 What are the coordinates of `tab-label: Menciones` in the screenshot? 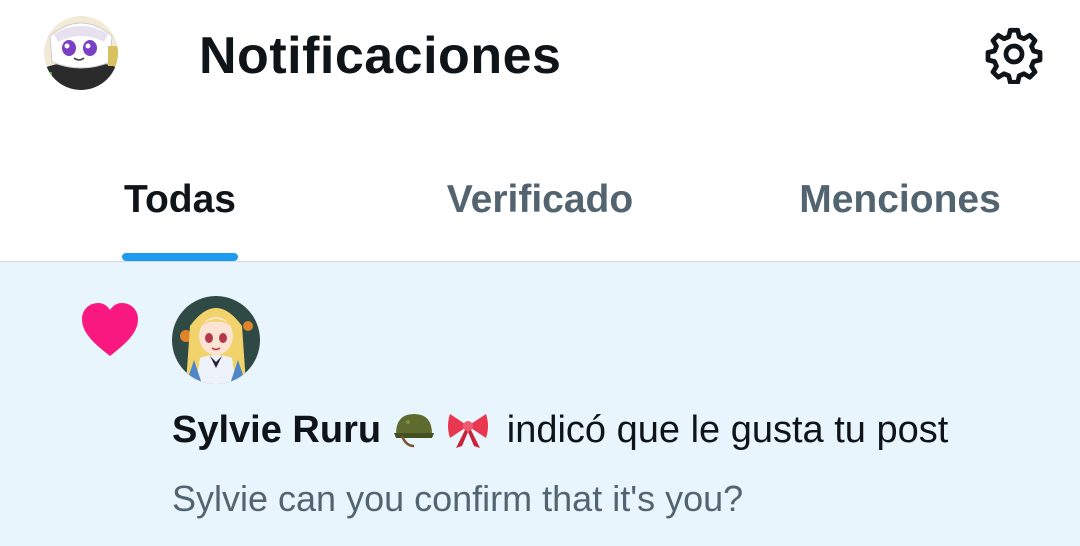 It's located at (900, 199).